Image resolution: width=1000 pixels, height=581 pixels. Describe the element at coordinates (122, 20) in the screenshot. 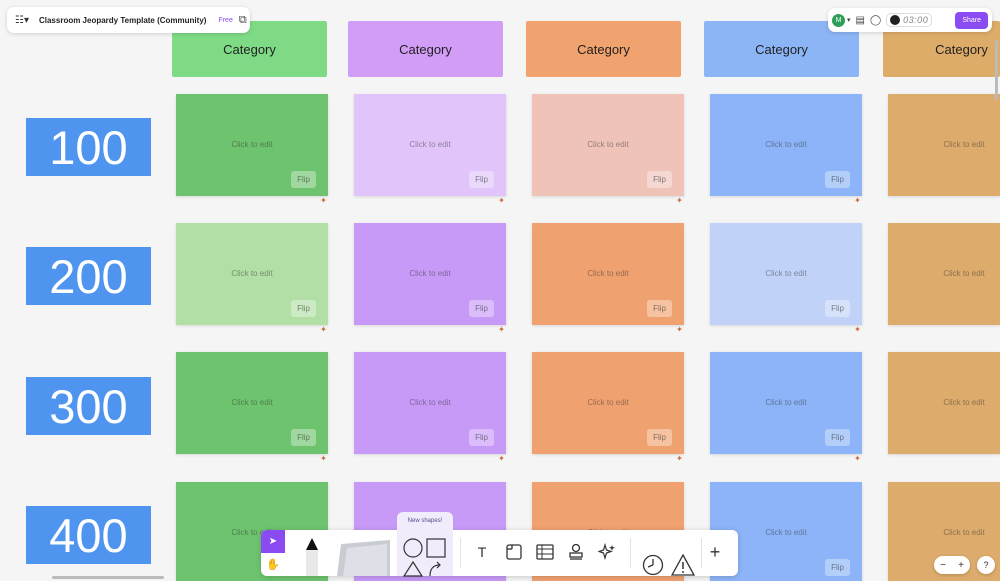

I see `document-title: Classroom Jeopardy Template (Community)` at that location.